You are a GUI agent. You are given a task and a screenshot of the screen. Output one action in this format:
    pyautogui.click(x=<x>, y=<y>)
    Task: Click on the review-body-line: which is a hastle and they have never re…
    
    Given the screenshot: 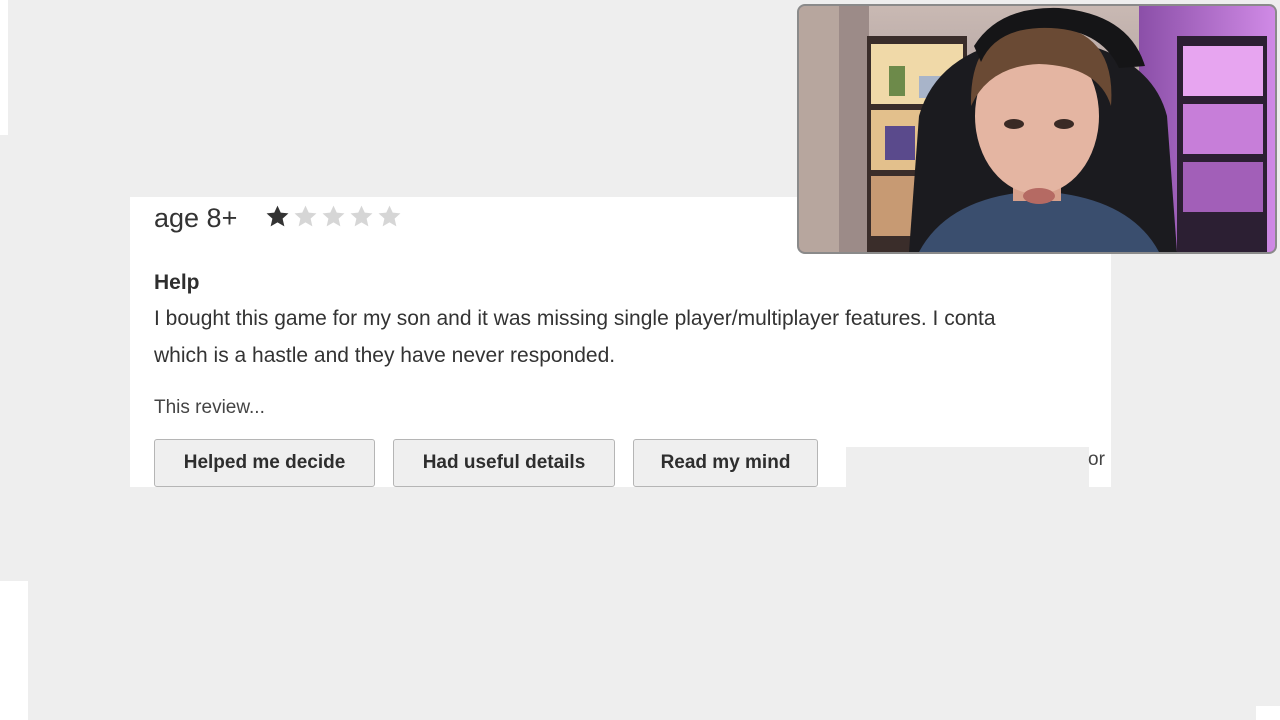 What is the action you would take?
    pyautogui.click(x=385, y=355)
    